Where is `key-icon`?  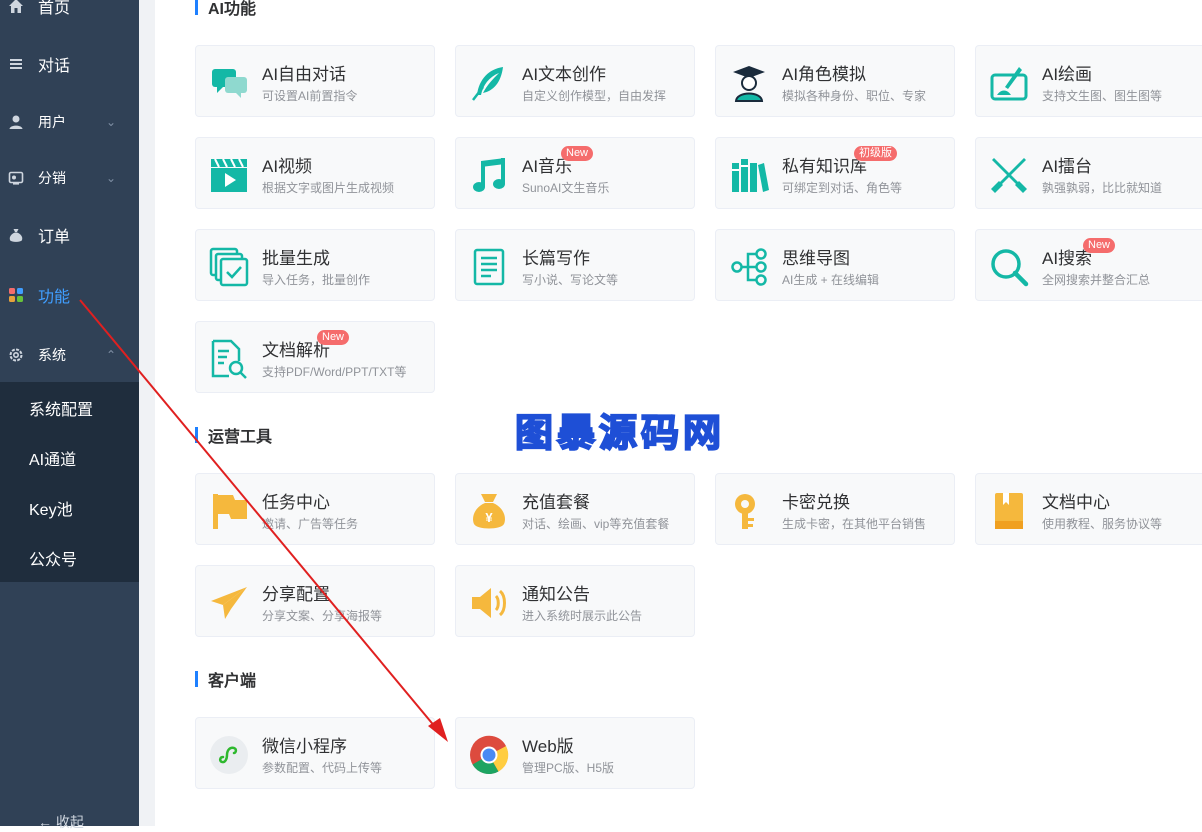
key-icon is located at coordinates (749, 511).